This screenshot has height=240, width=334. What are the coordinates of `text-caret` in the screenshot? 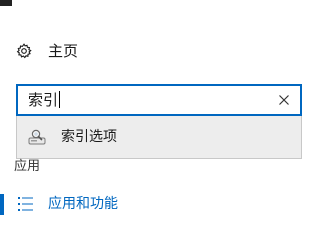 It's located at (60, 99).